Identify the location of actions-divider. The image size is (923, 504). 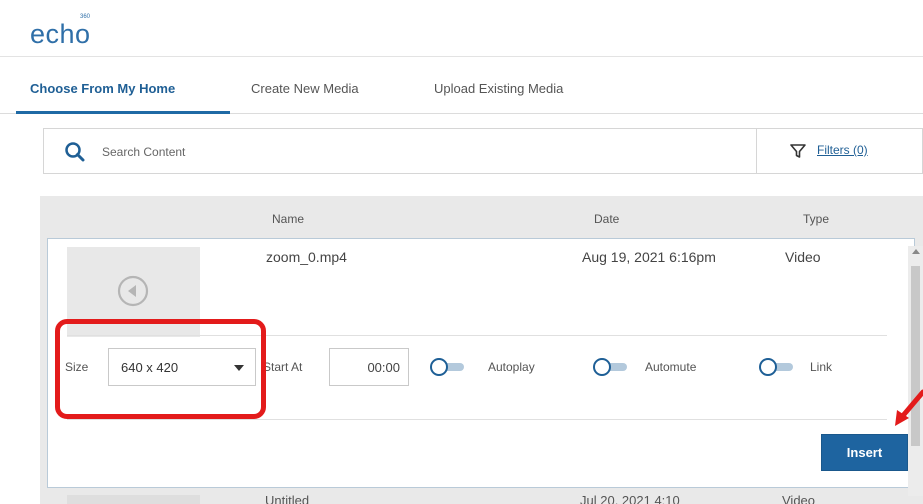
(477, 419).